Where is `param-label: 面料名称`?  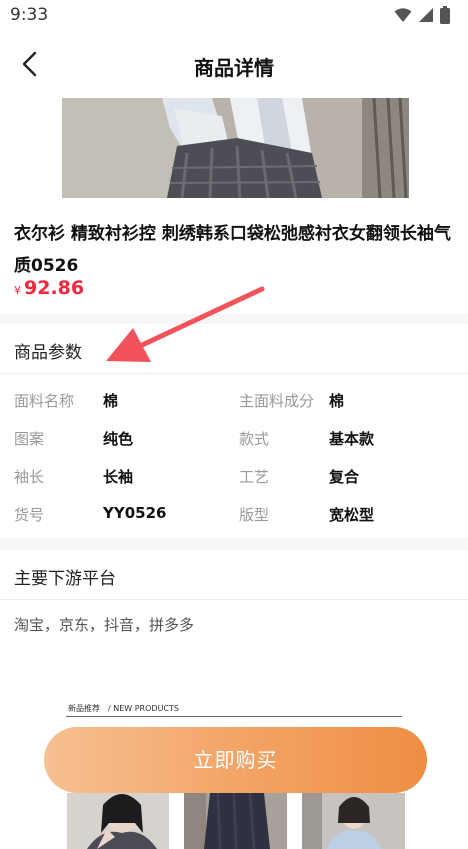 param-label: 面料名称 is located at coordinates (44, 401).